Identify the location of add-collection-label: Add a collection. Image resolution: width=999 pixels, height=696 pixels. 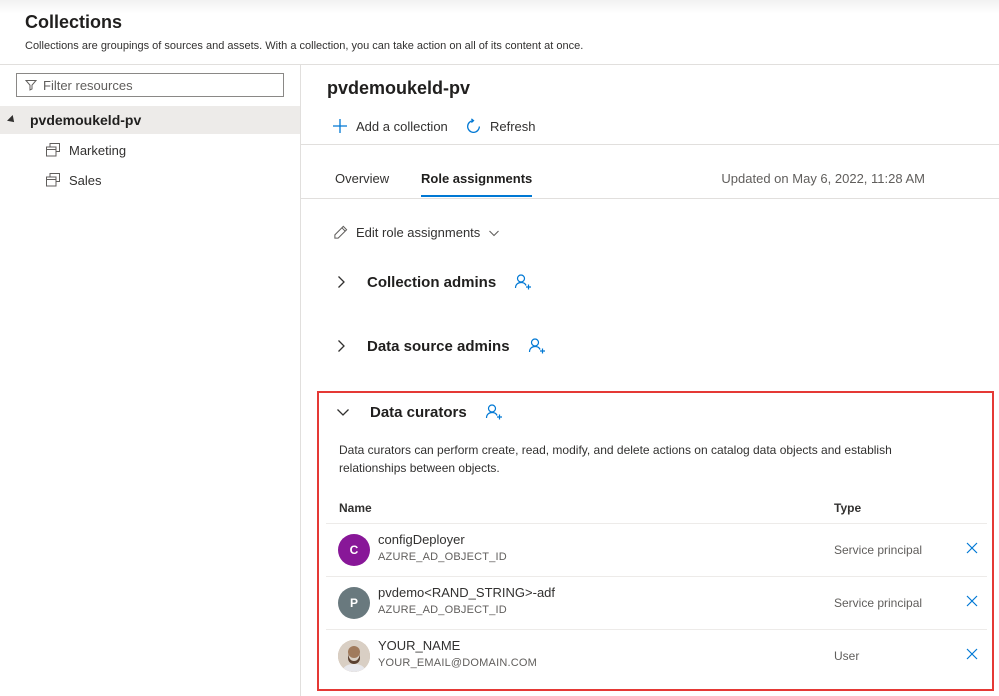
(402, 126).